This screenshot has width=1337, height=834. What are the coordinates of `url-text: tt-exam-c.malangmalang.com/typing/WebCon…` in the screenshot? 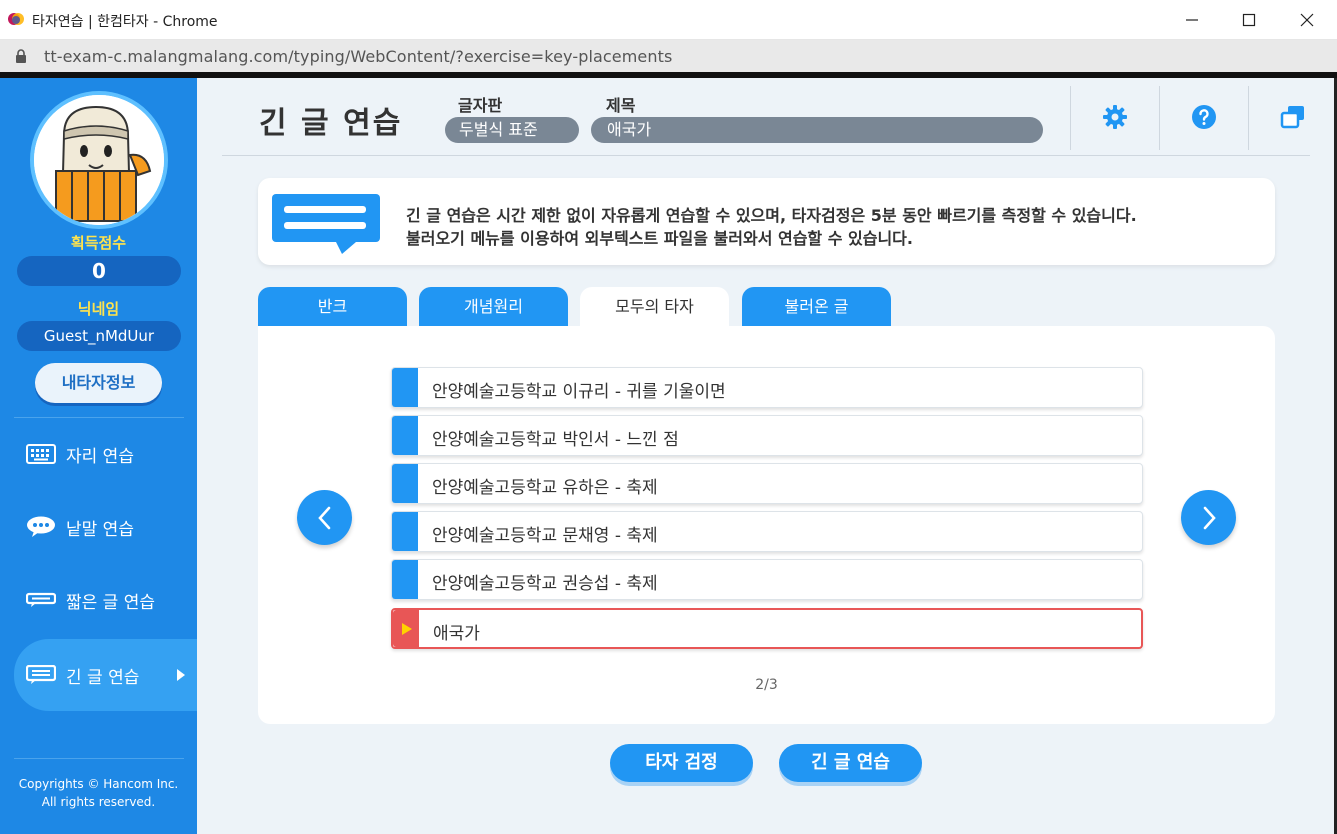 It's located at (358, 56).